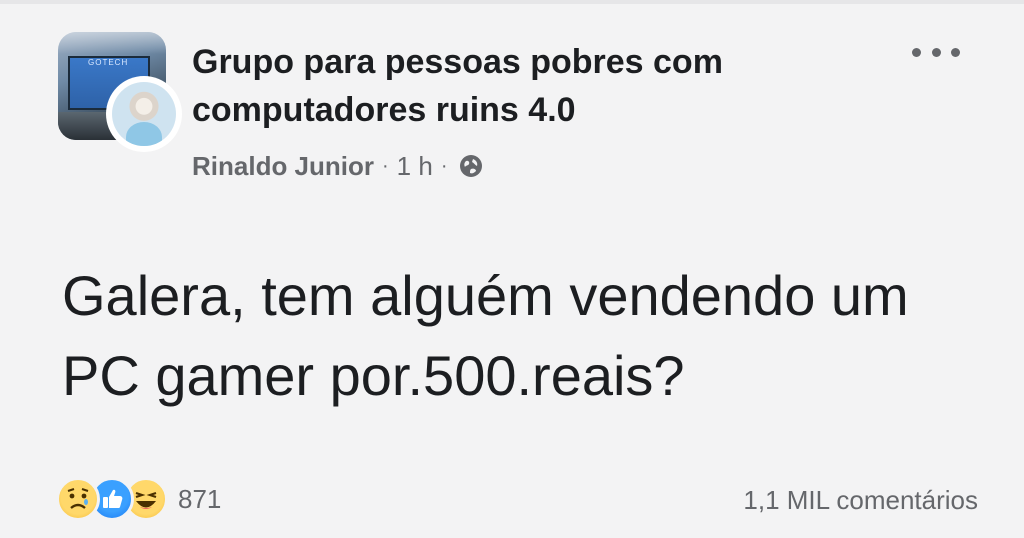  I want to click on avatar-shine, so click(112, 43).